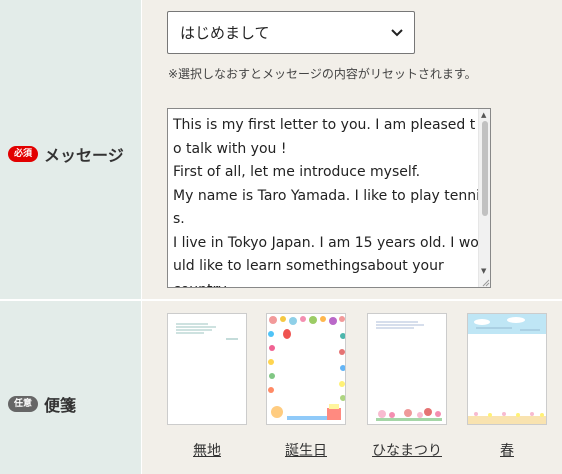  What do you see at coordinates (84, 155) in the screenshot?
I see `message-label: メッセージ` at bounding box center [84, 155].